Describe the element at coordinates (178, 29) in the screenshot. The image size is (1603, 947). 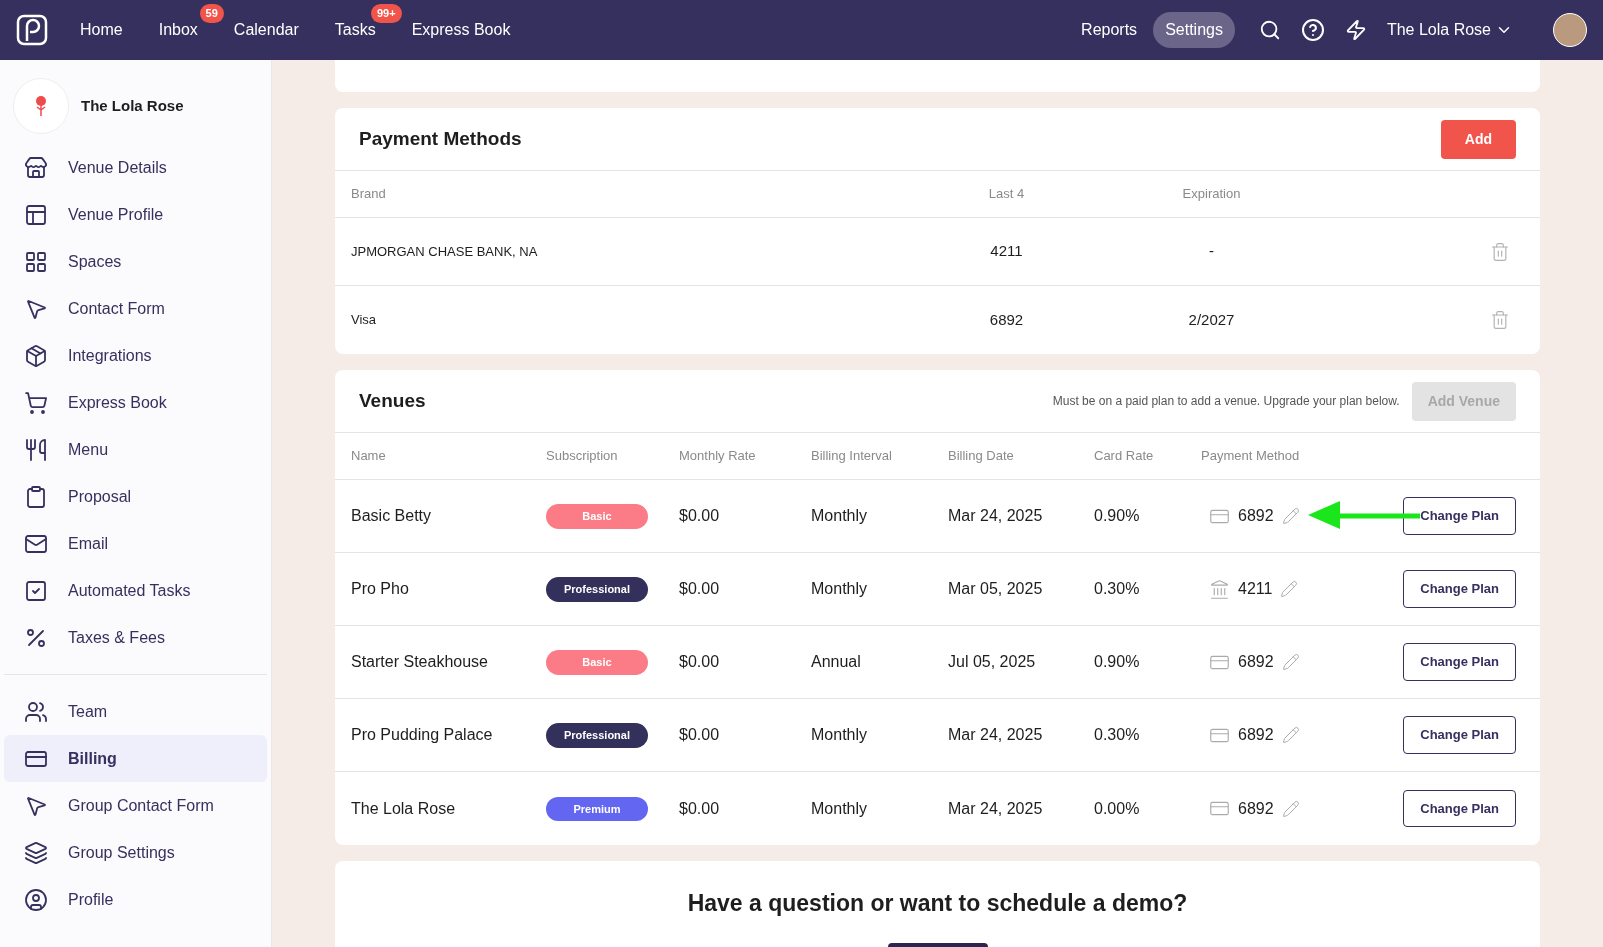
I see `nav-link: Inbox` at that location.